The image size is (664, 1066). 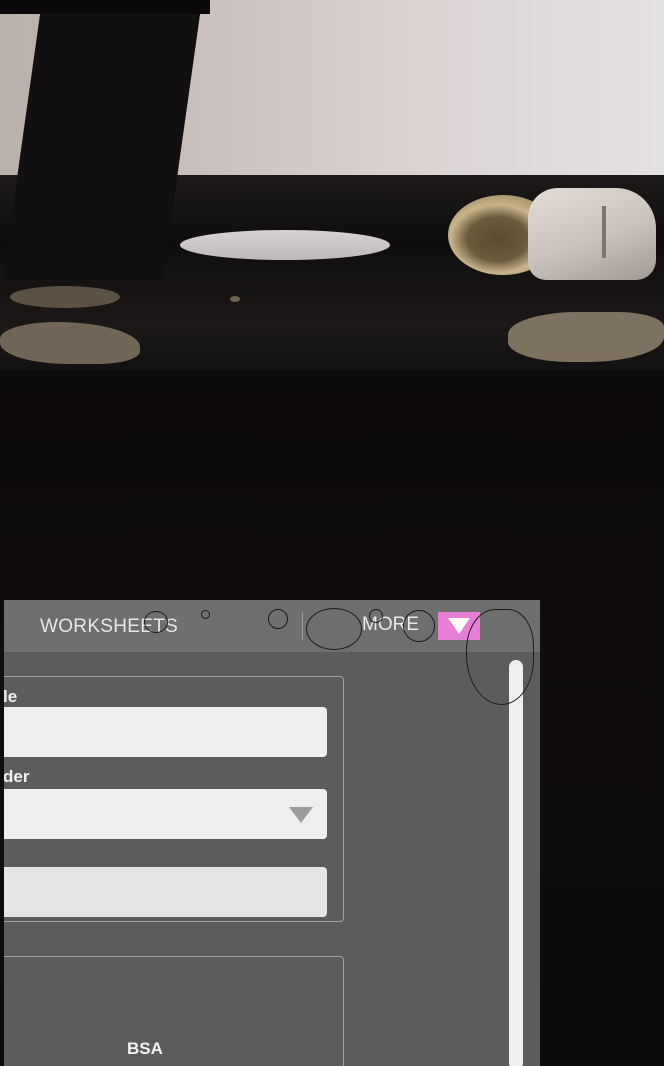 What do you see at coordinates (11, 696) in the screenshot?
I see `title-label: le` at bounding box center [11, 696].